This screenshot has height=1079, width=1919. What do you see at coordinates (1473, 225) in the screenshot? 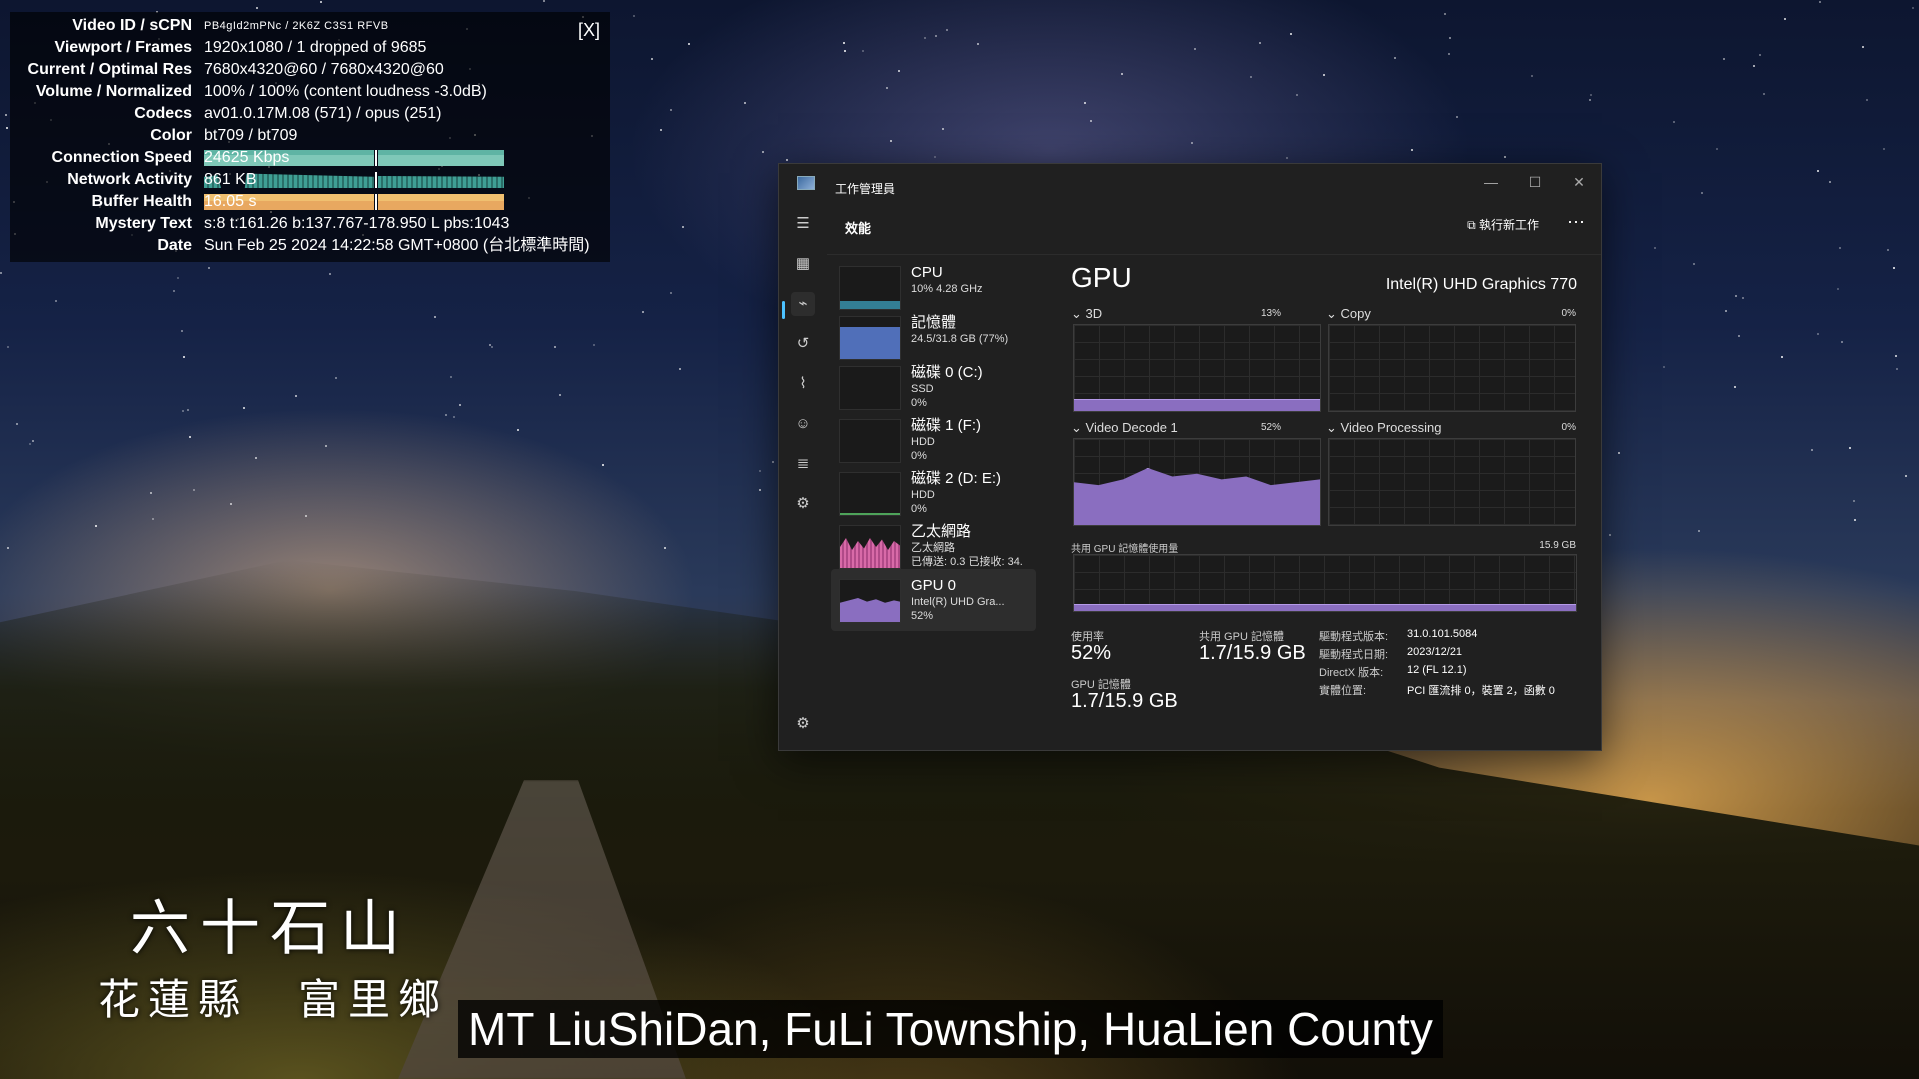
I see `run-new-task-icon: ⧉` at bounding box center [1473, 225].